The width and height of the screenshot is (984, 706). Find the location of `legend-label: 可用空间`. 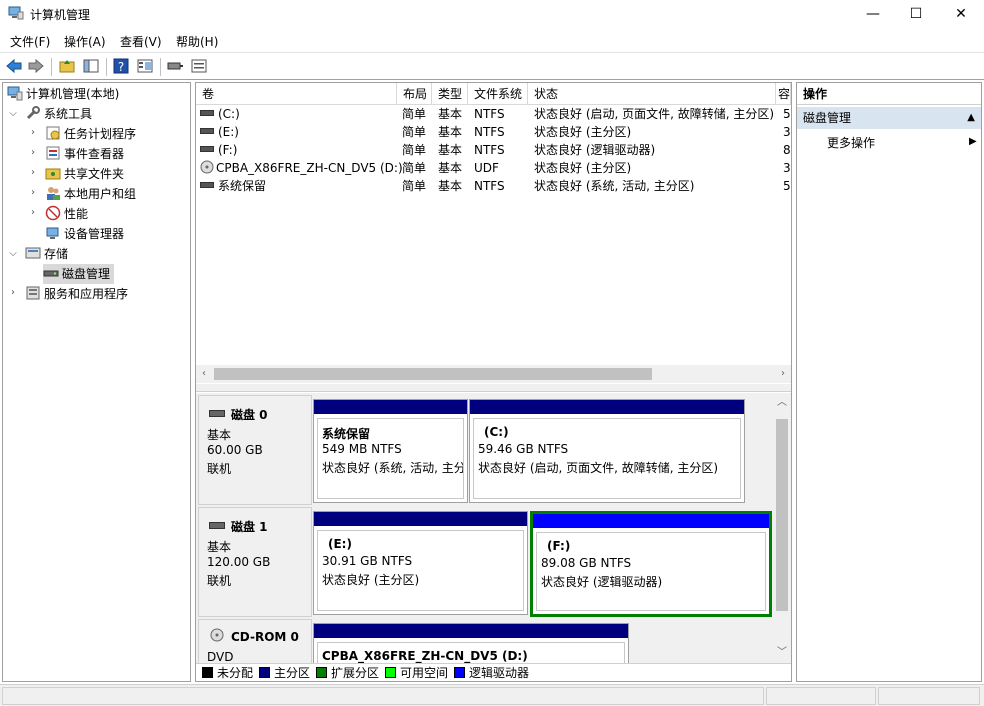

legend-label: 可用空间 is located at coordinates (424, 673).